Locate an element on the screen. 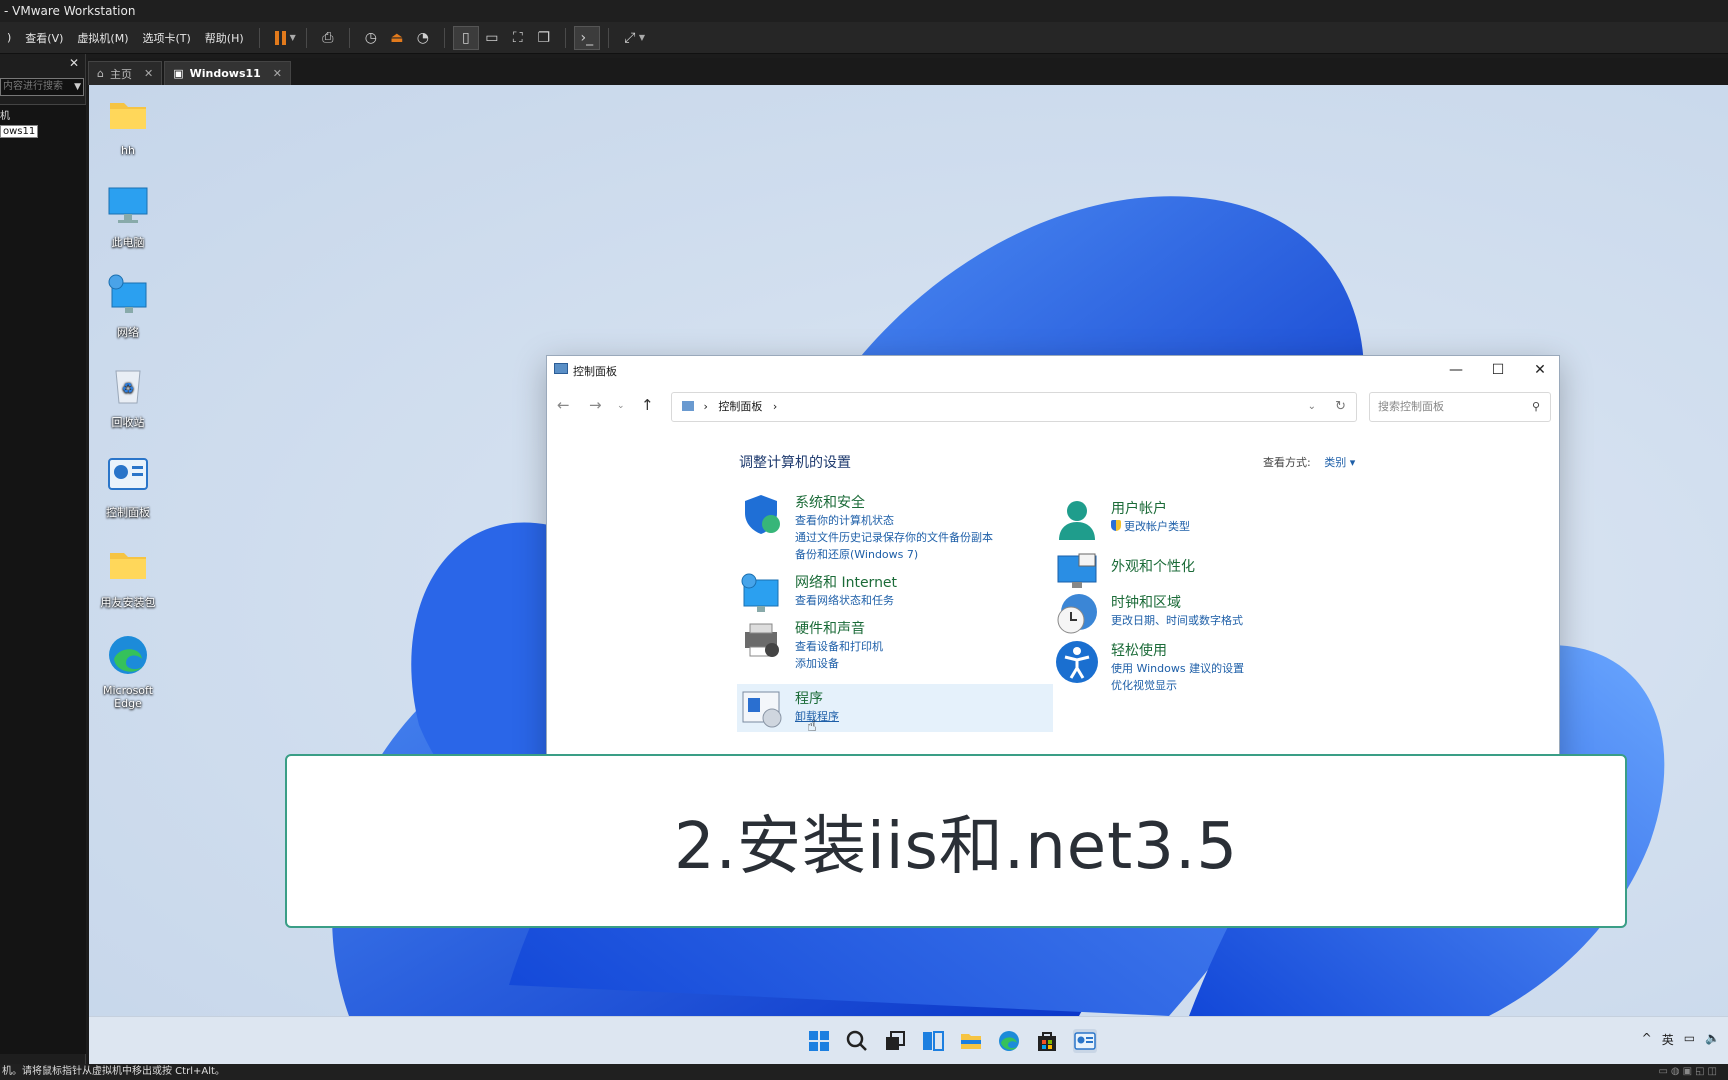 Image resolution: width=1728 pixels, height=1080 pixels. snapshot-manager-icon: ◔ is located at coordinates (423, 38).